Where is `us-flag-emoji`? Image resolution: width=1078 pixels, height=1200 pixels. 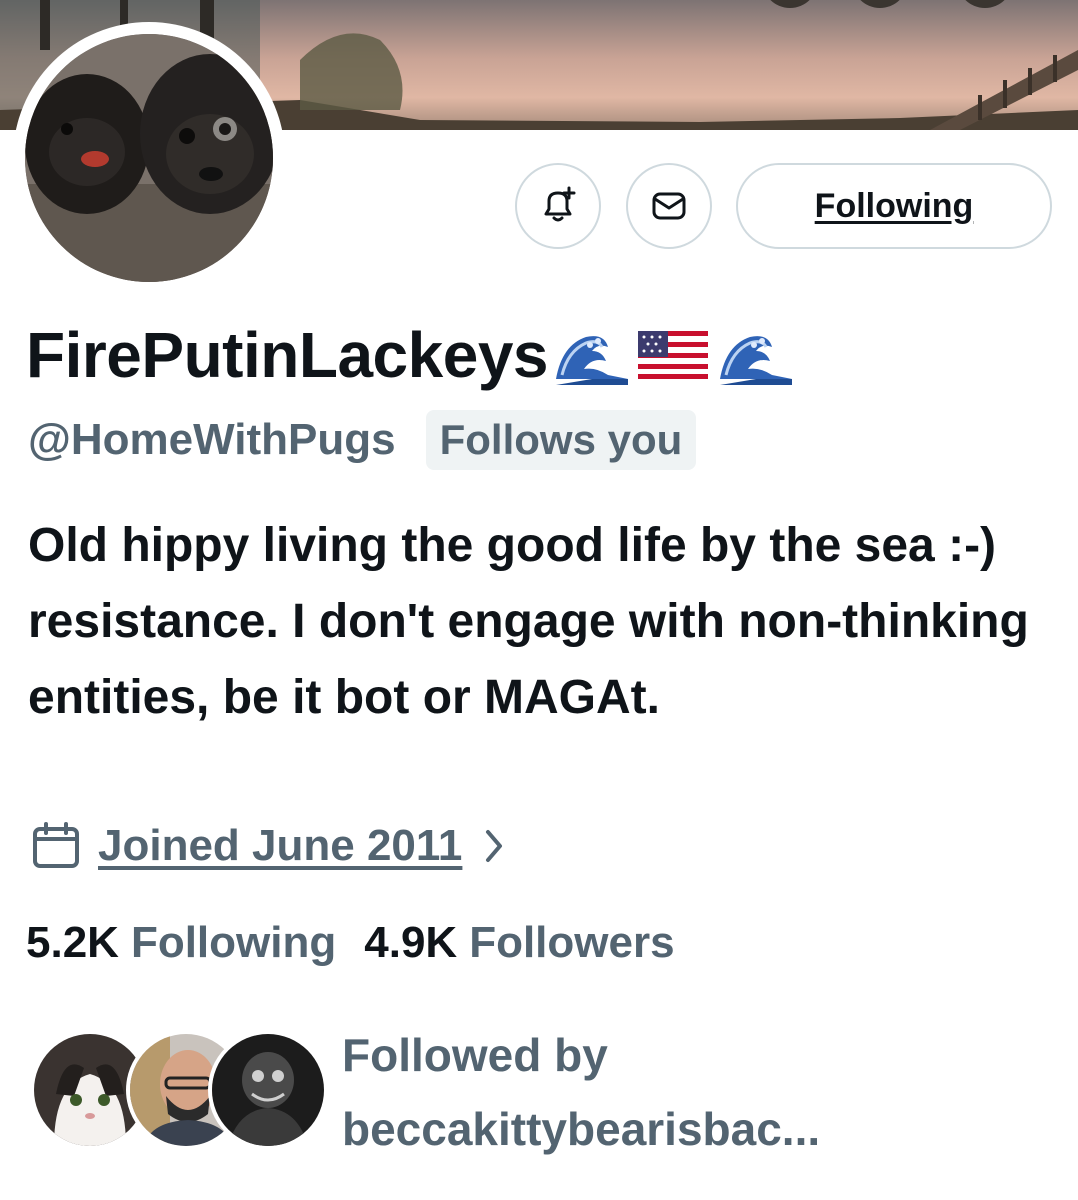
us-flag-emoji is located at coordinates (673, 355).